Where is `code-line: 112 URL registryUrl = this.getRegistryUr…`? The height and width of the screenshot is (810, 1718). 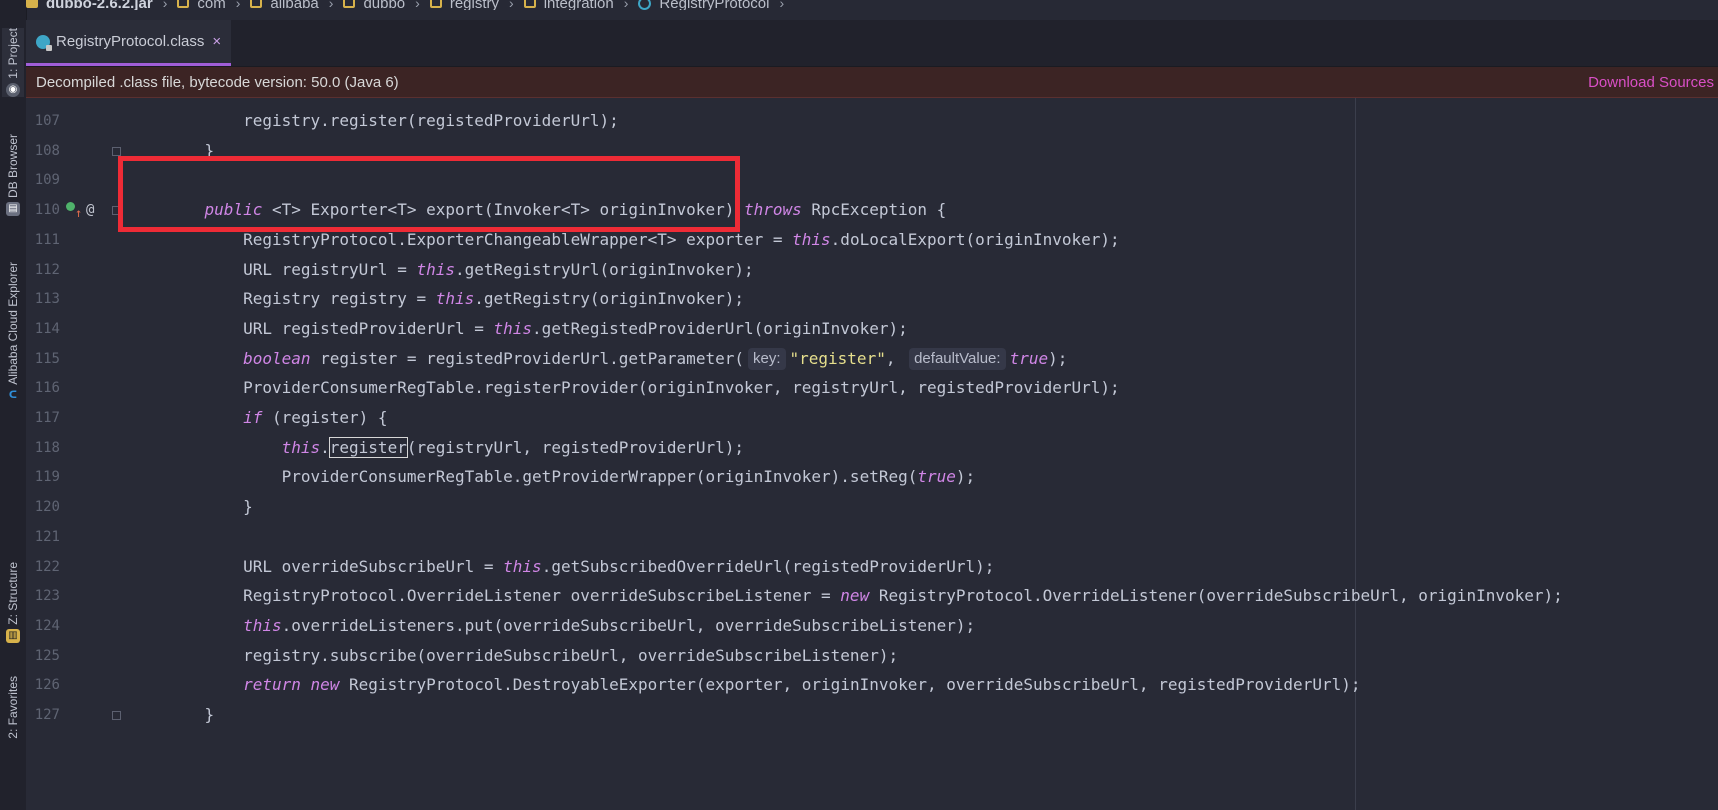 code-line: 112 URL registryUrl = this.getRegistryUr… is located at coordinates (872, 270).